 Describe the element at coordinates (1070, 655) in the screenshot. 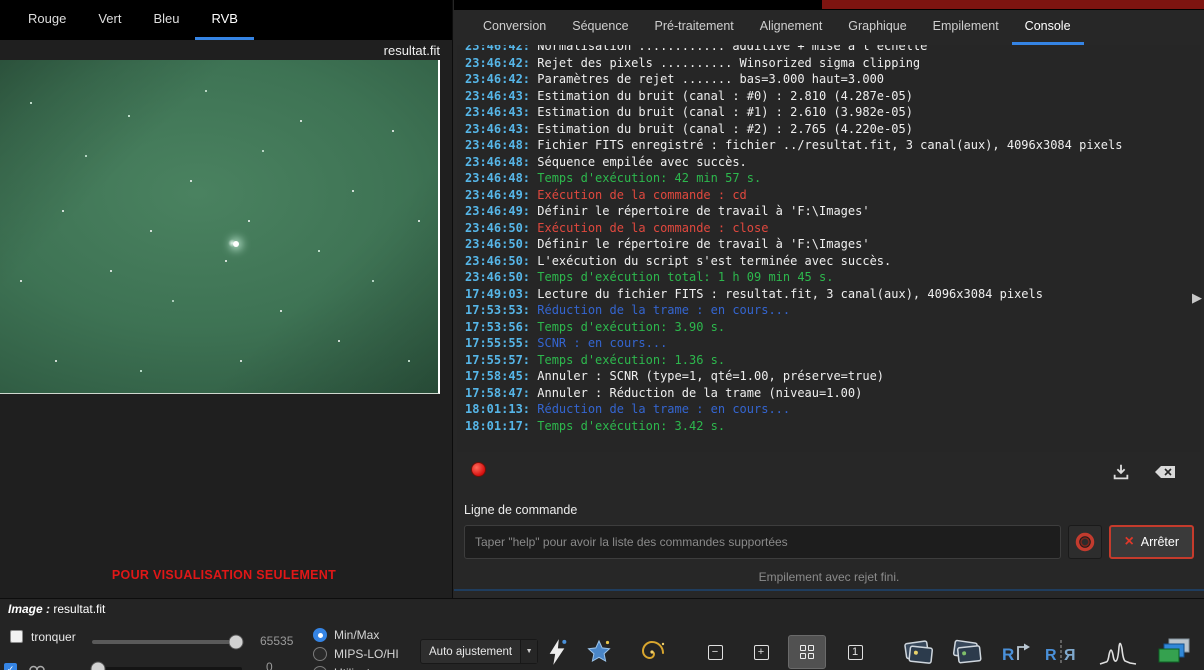

I see `svg-text: Я` at that location.